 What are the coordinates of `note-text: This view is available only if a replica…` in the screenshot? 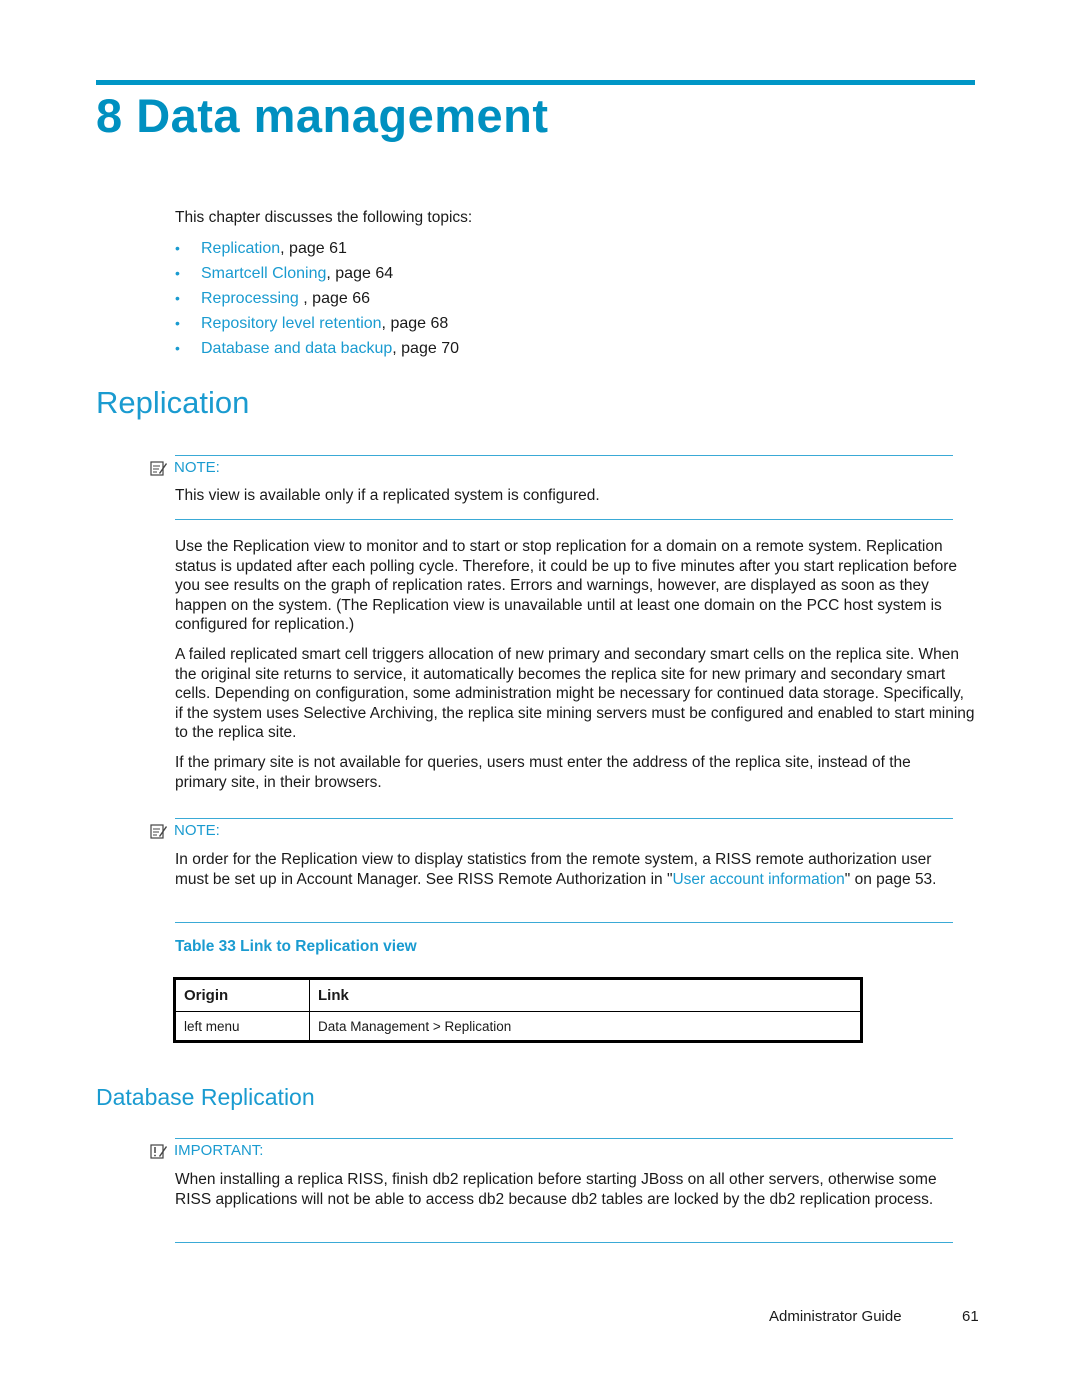 It's located at (387, 495).